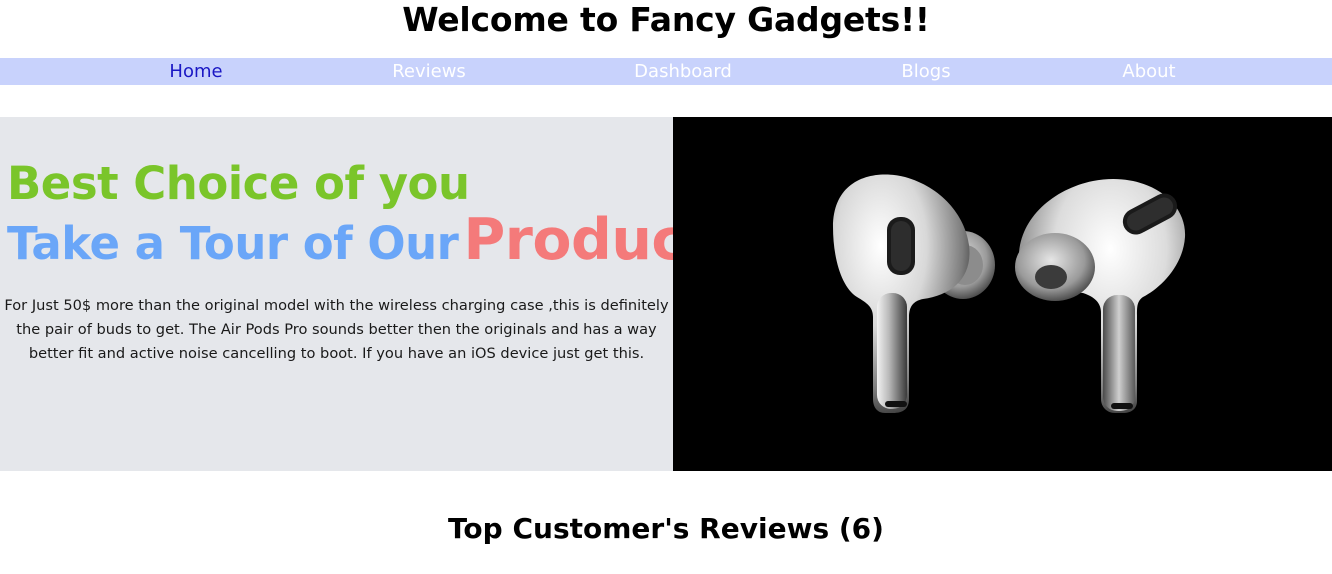 Image resolution: width=1332 pixels, height=574 pixels. Describe the element at coordinates (1148, 71) in the screenshot. I see `nav-about-link: About` at that location.